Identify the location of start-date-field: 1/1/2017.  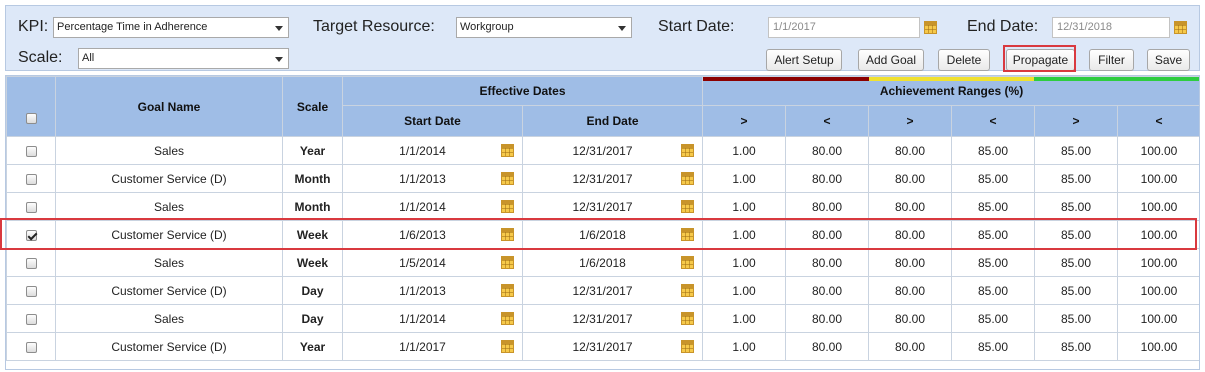
(844, 27).